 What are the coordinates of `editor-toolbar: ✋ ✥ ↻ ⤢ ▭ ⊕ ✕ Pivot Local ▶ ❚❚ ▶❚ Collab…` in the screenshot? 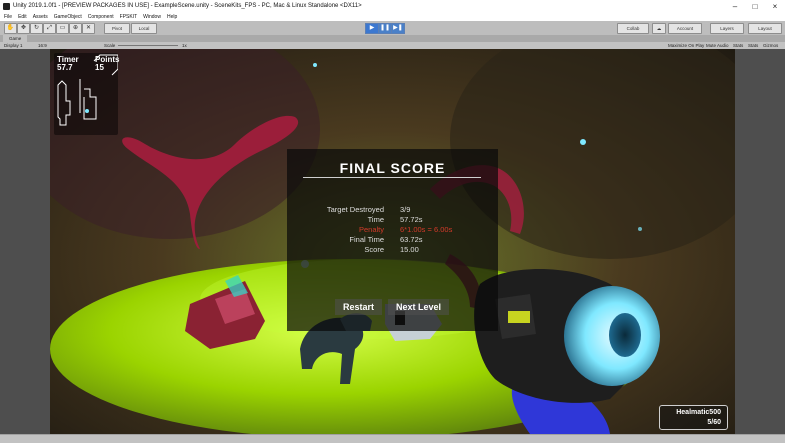 It's located at (392, 28).